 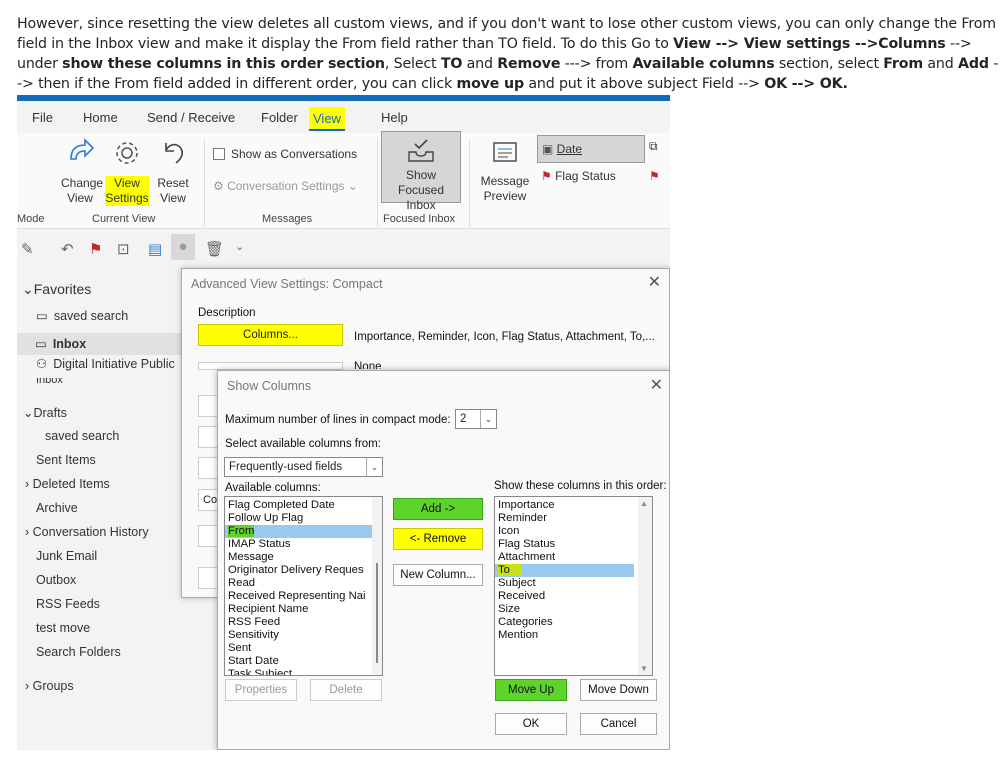 I want to click on list-item: RSS Feed, so click(x=303, y=622).